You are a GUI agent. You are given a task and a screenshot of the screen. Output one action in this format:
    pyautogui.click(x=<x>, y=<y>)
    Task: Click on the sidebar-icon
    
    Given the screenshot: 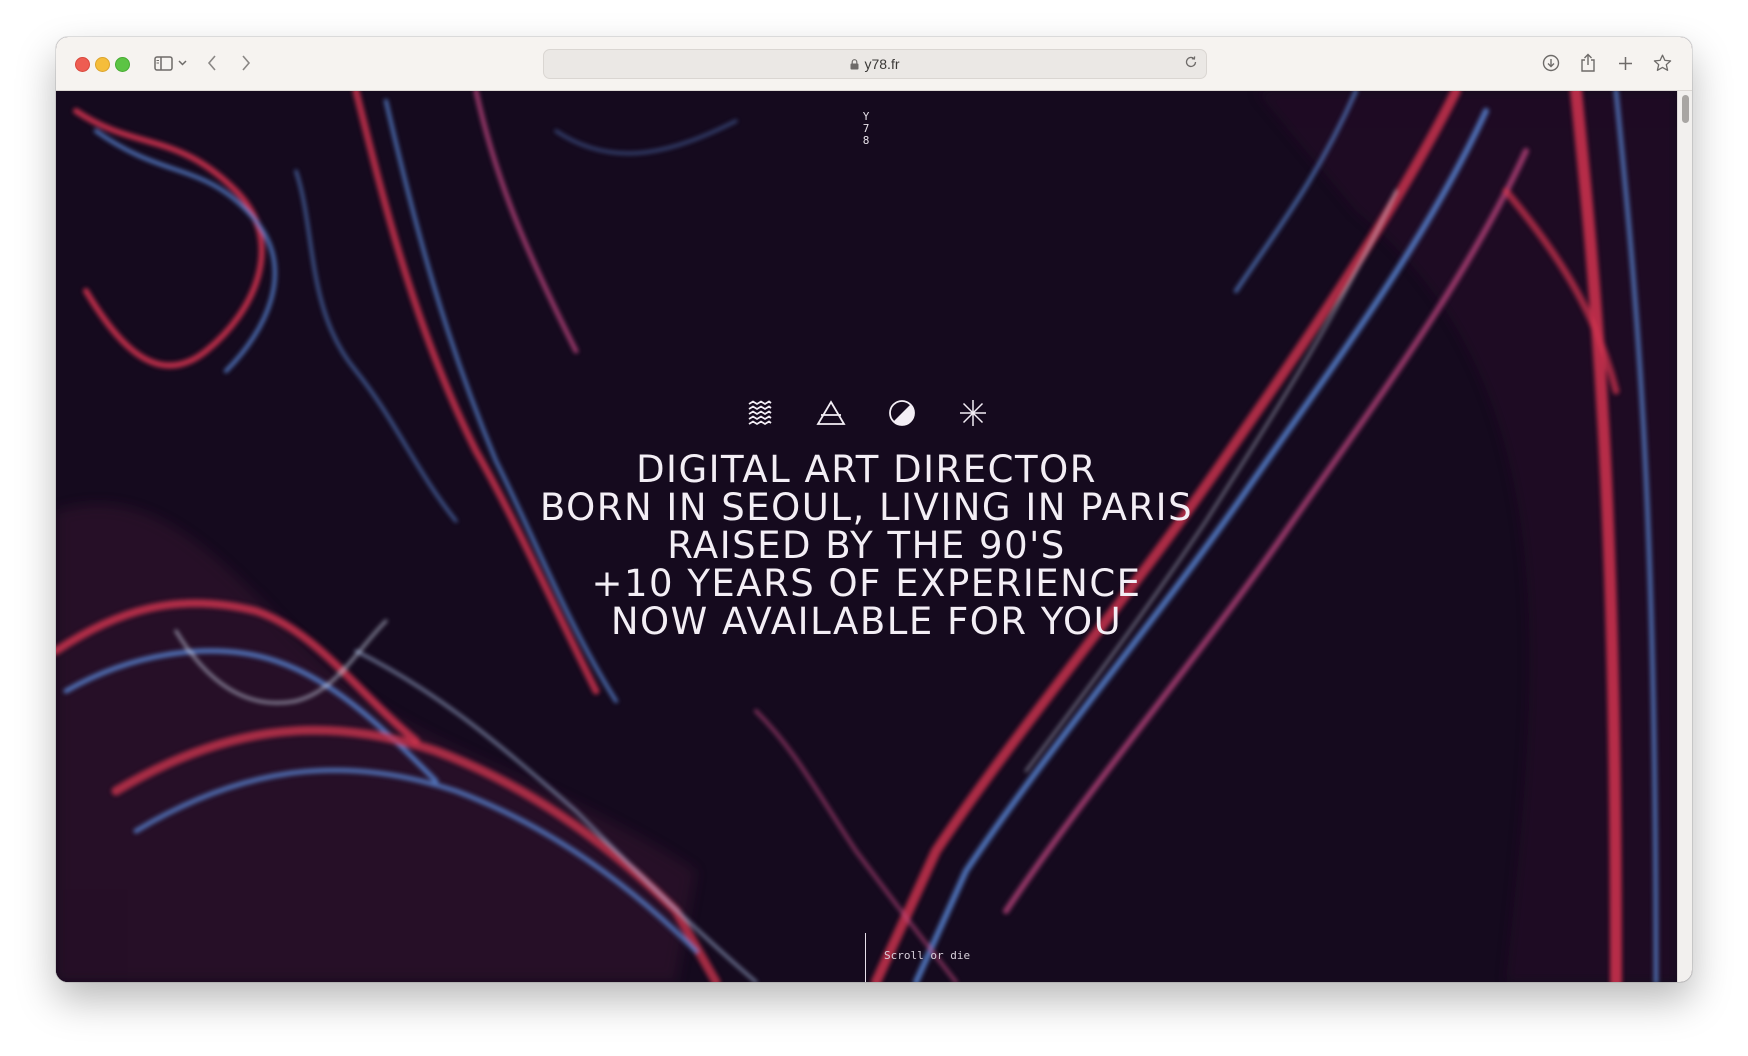 What is the action you would take?
    pyautogui.click(x=163, y=63)
    